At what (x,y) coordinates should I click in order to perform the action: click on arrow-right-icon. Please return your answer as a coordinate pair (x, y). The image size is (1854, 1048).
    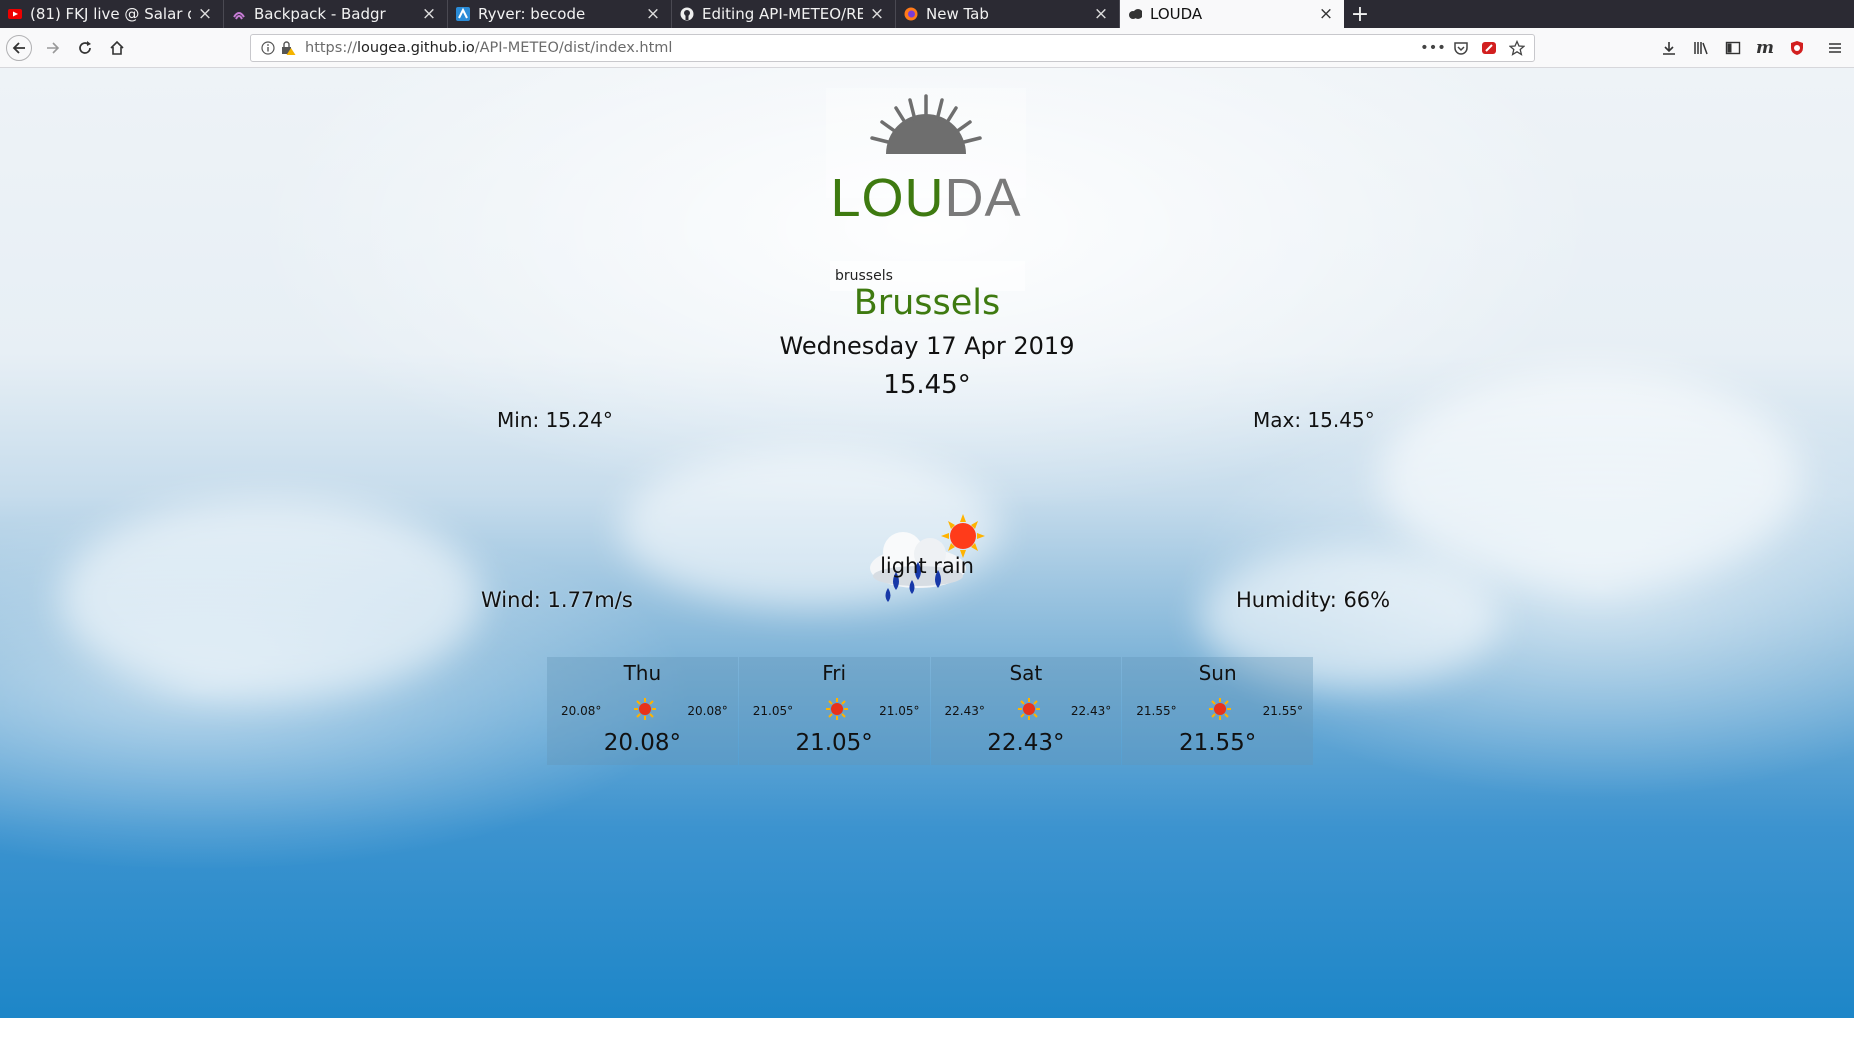
    Looking at the image, I should click on (53, 48).